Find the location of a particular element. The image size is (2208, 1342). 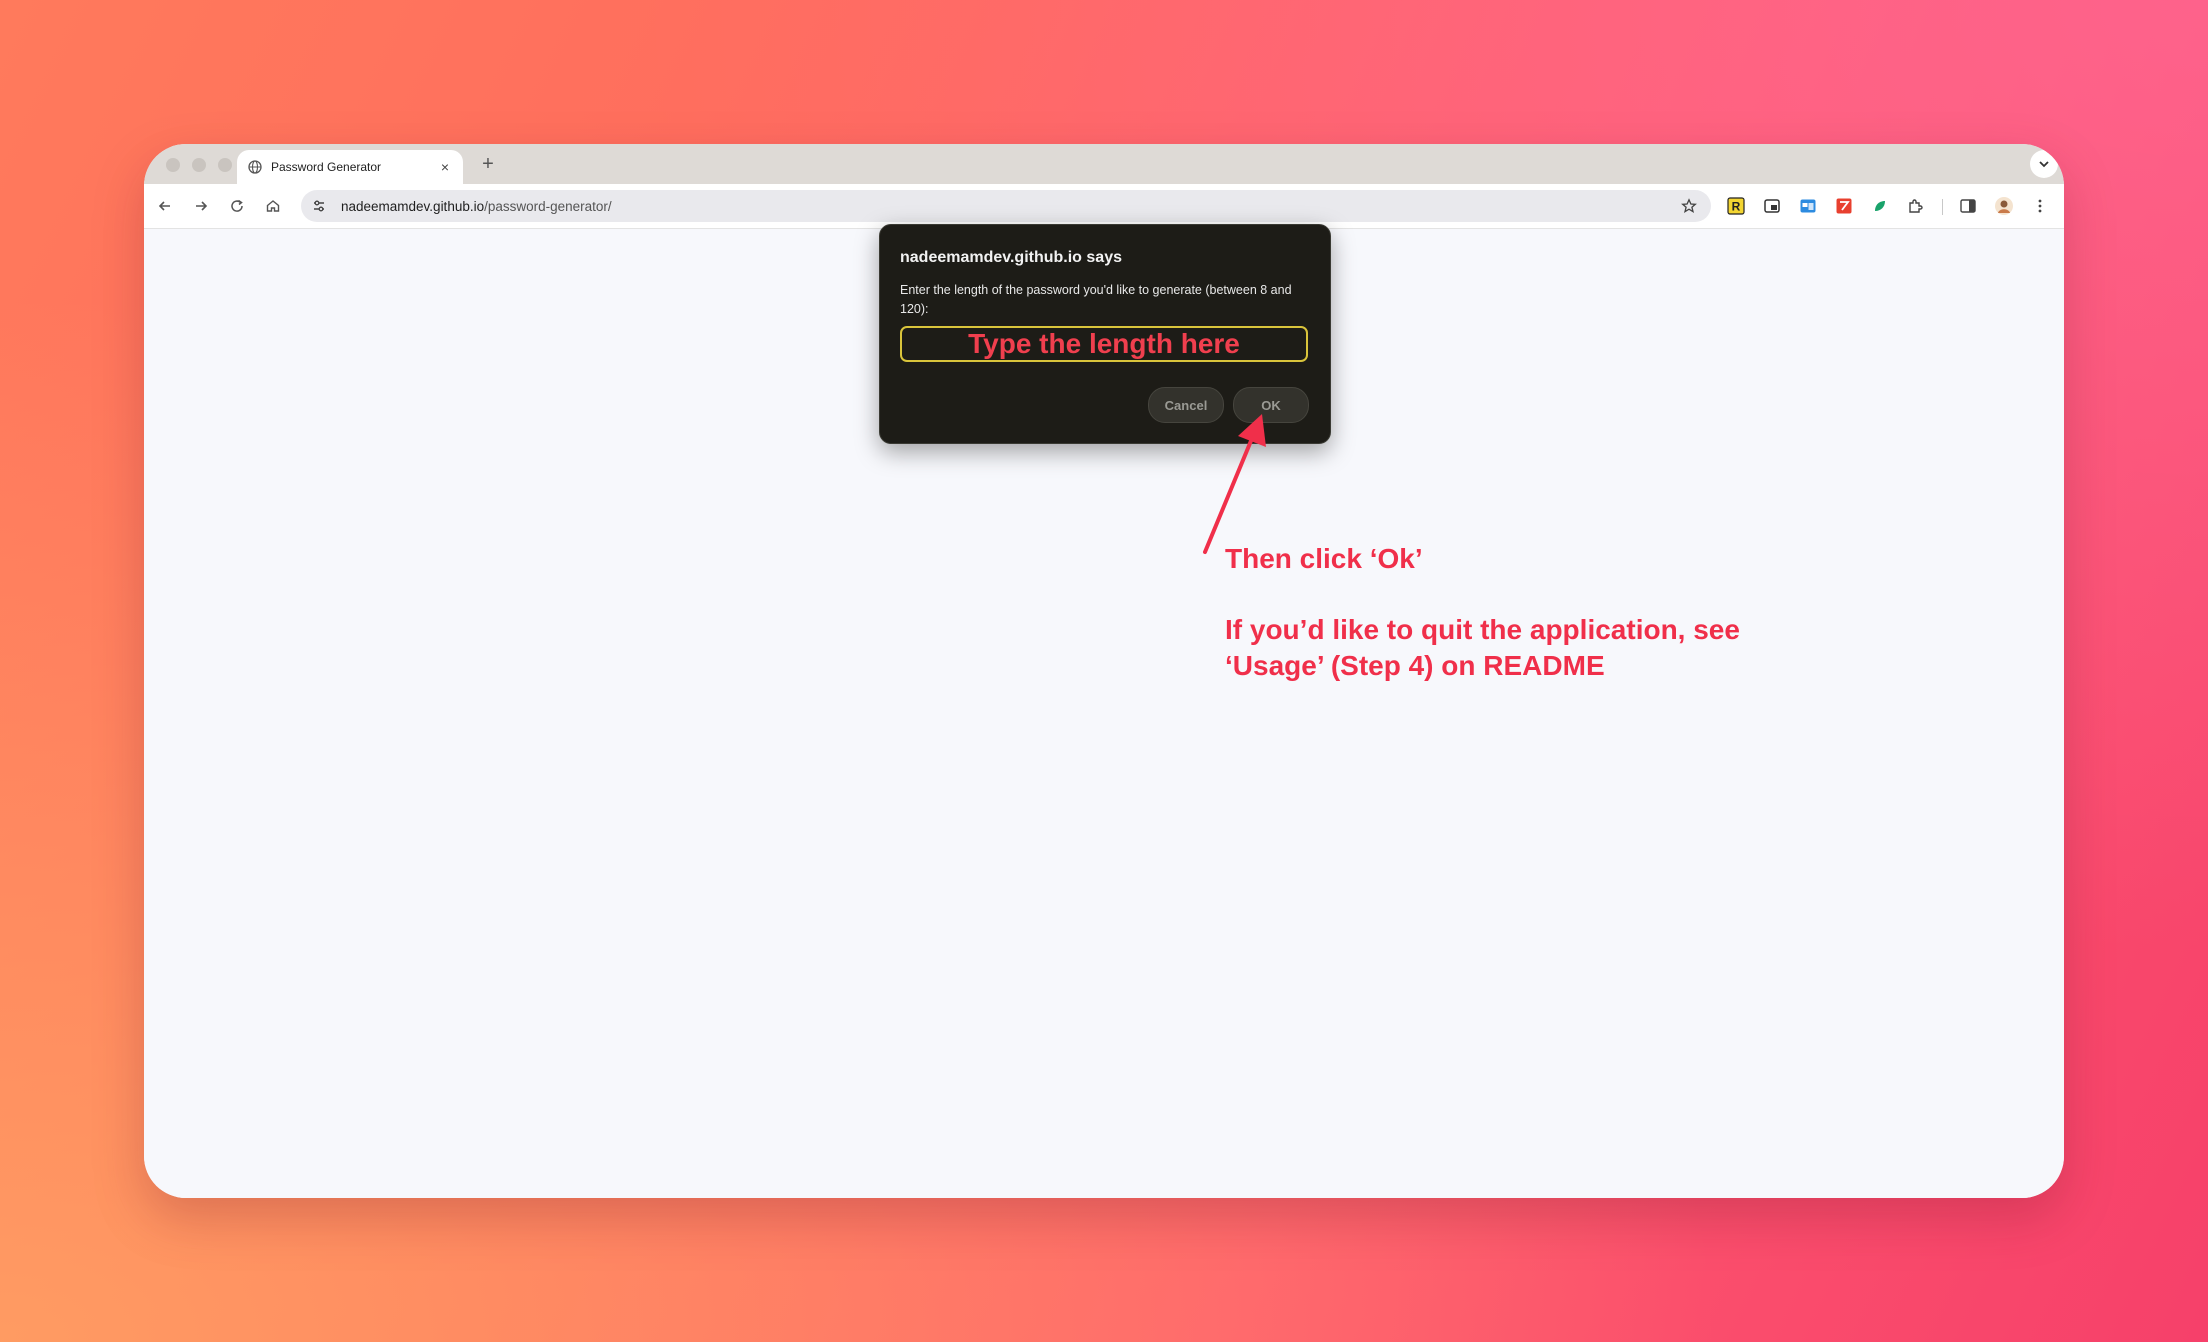

ok-button: OK is located at coordinates (1271, 405).